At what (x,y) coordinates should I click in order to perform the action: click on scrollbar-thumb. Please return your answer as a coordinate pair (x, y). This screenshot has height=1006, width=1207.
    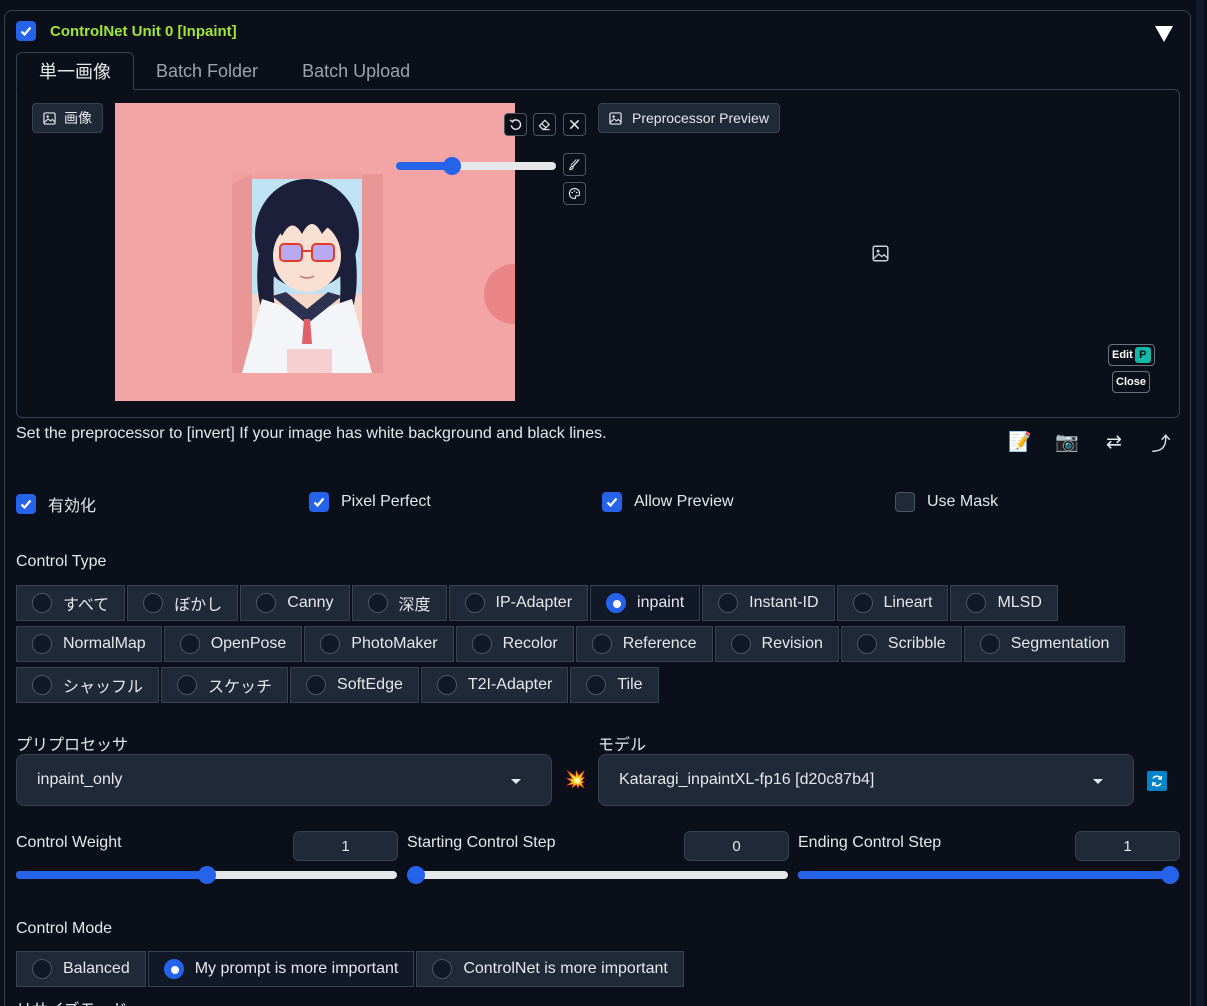
    Looking at the image, I should click on (1200, 503).